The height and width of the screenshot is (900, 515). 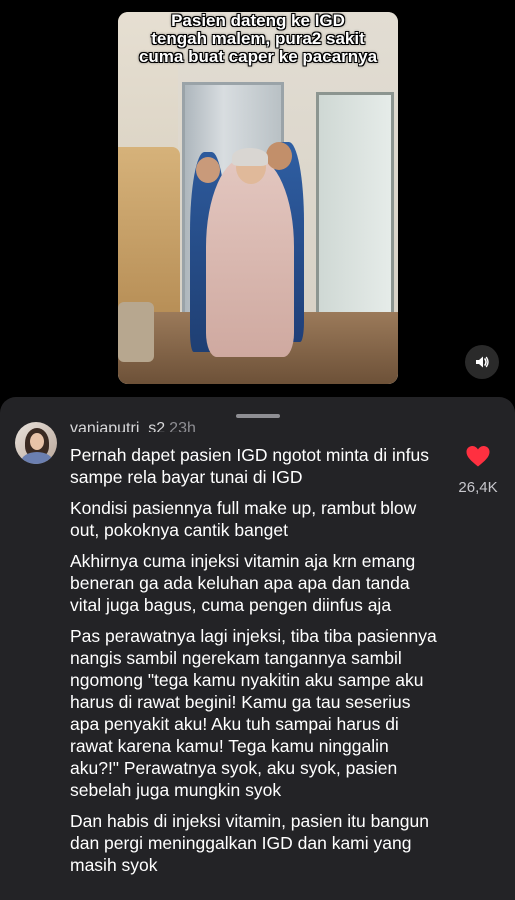 I want to click on caption-line: tengah malem, pura2 sakit, so click(x=258, y=38).